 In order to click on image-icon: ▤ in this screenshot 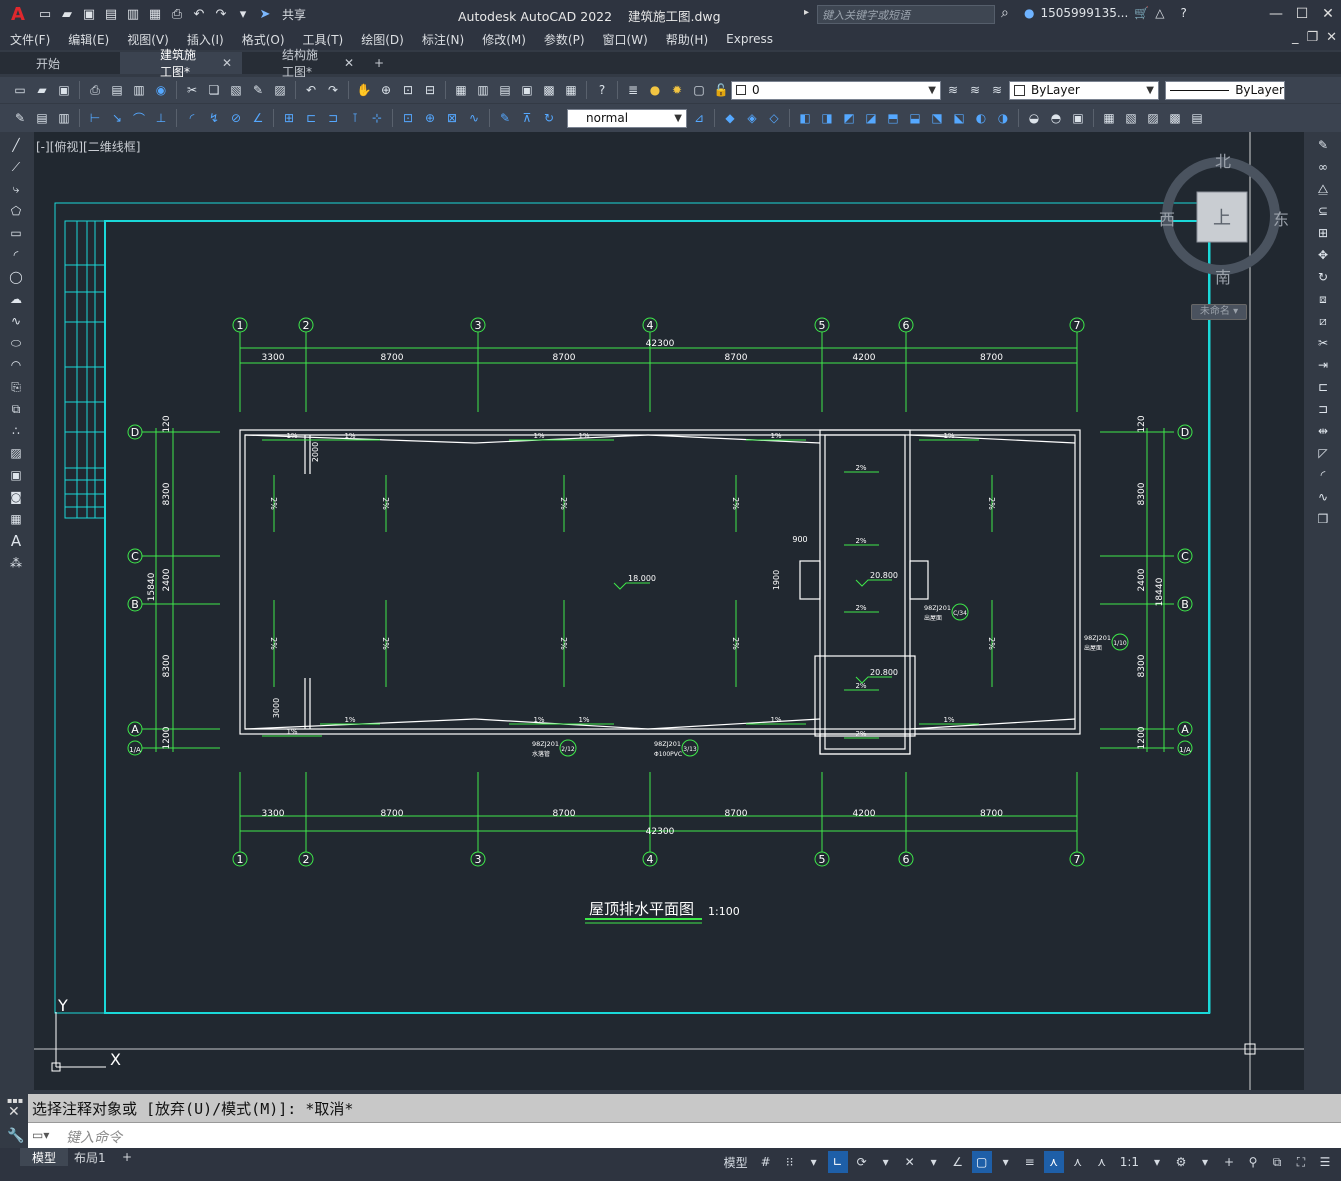, I will do `click(1197, 118)`.